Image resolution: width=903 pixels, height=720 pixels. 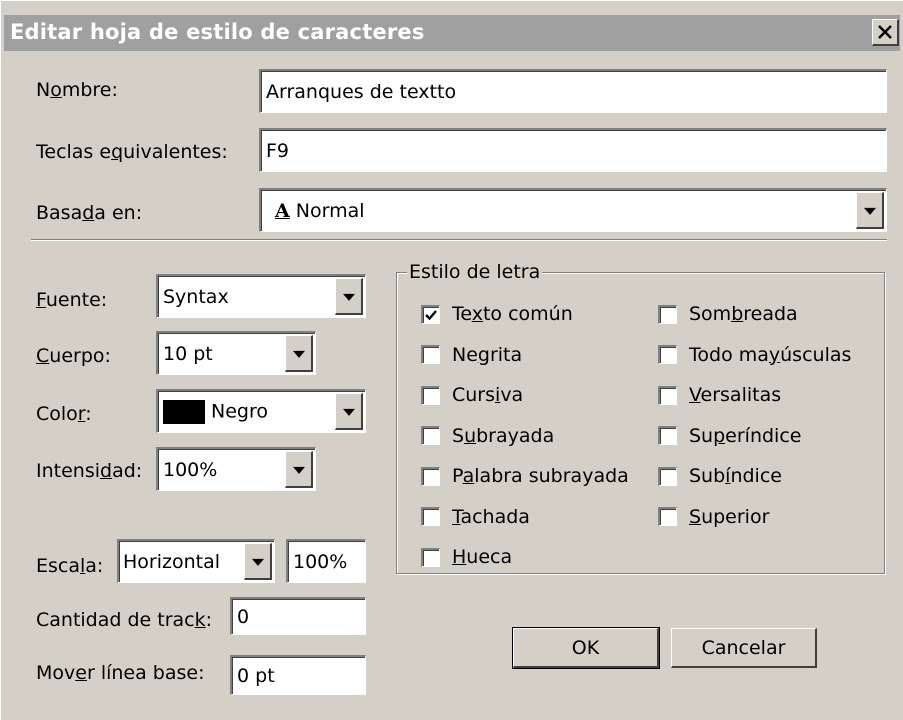 I want to click on type-style-legend: Estilo de letra, so click(x=475, y=272).